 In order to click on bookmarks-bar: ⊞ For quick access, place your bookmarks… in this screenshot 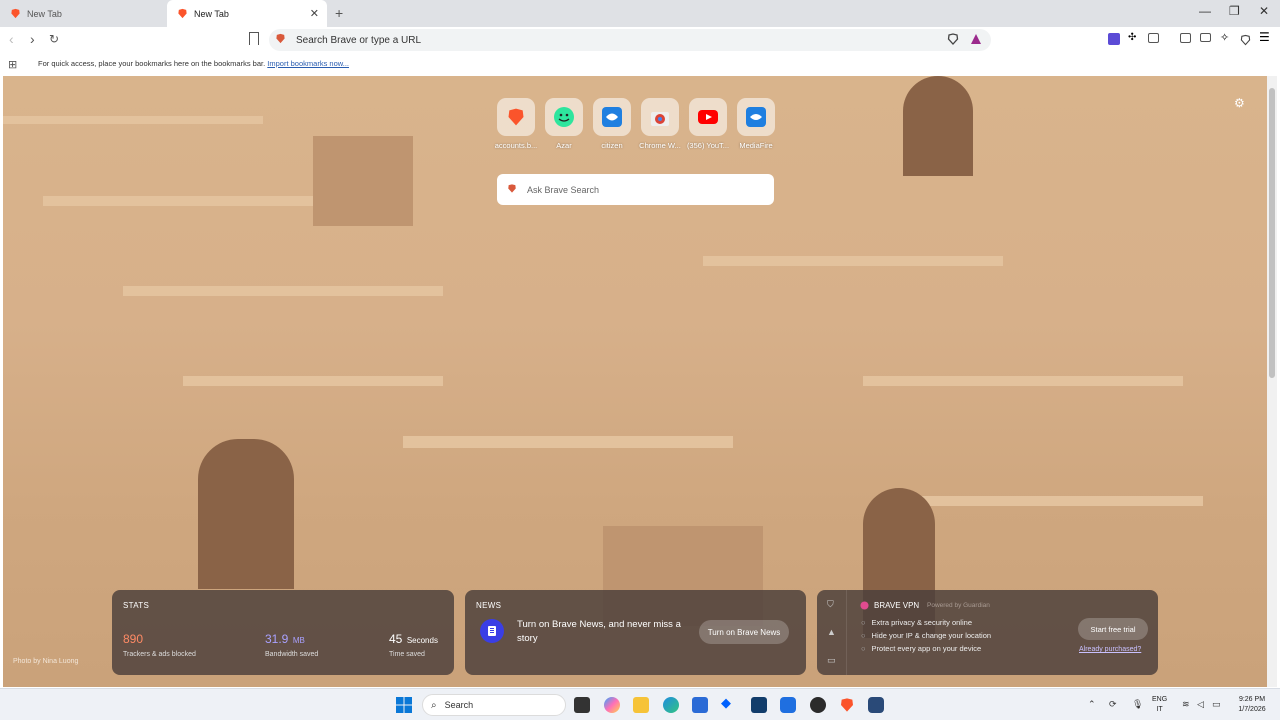, I will do `click(640, 64)`.